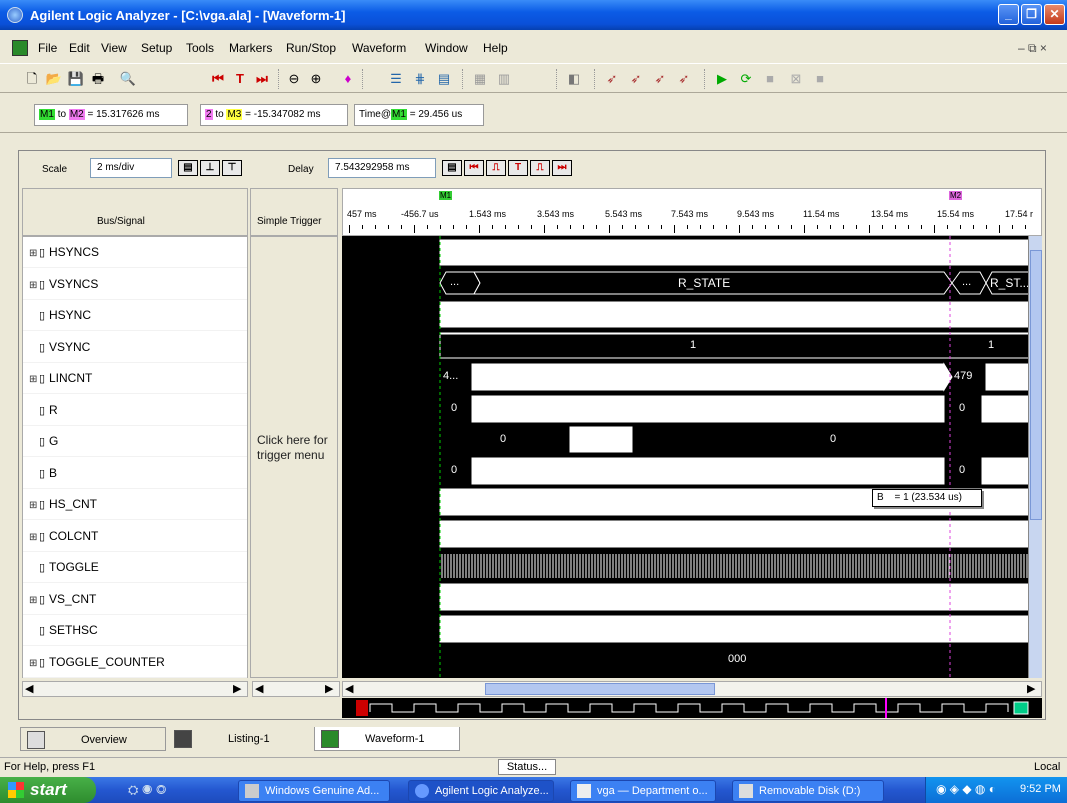 Image resolution: width=1067 pixels, height=803 pixels. Describe the element at coordinates (98, 79) in the screenshot. I see `print-icon: 🖶` at that location.